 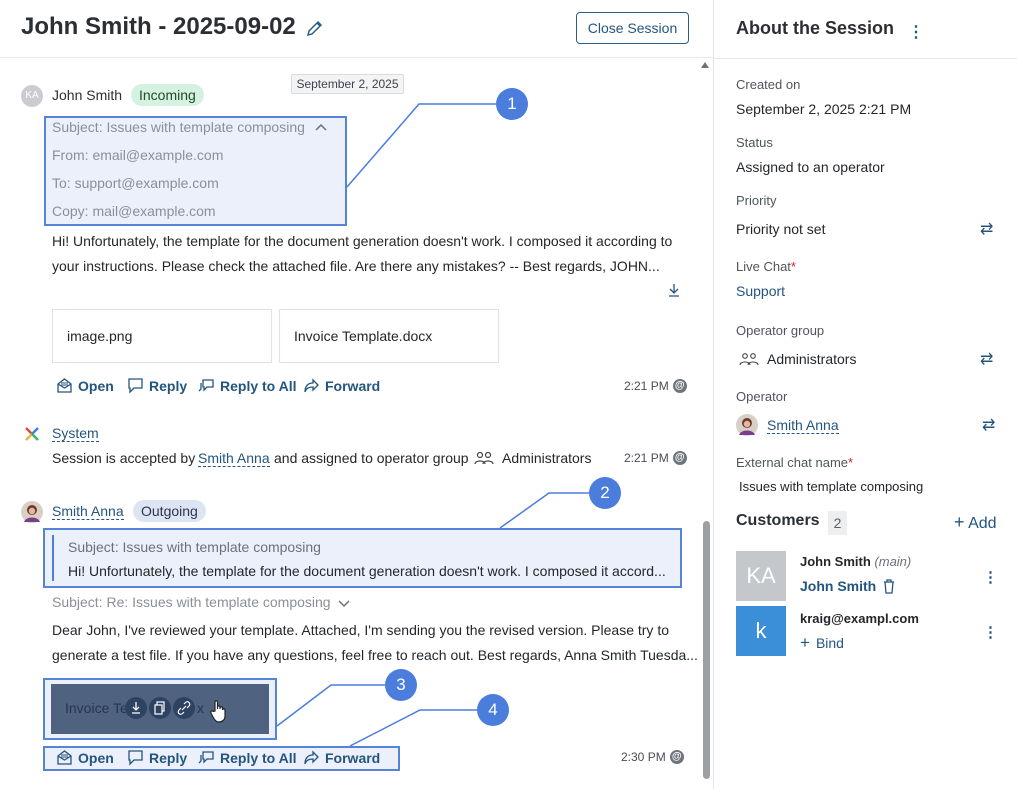 What do you see at coordinates (988, 425) in the screenshot?
I see `change-operator-icon: ⇄` at bounding box center [988, 425].